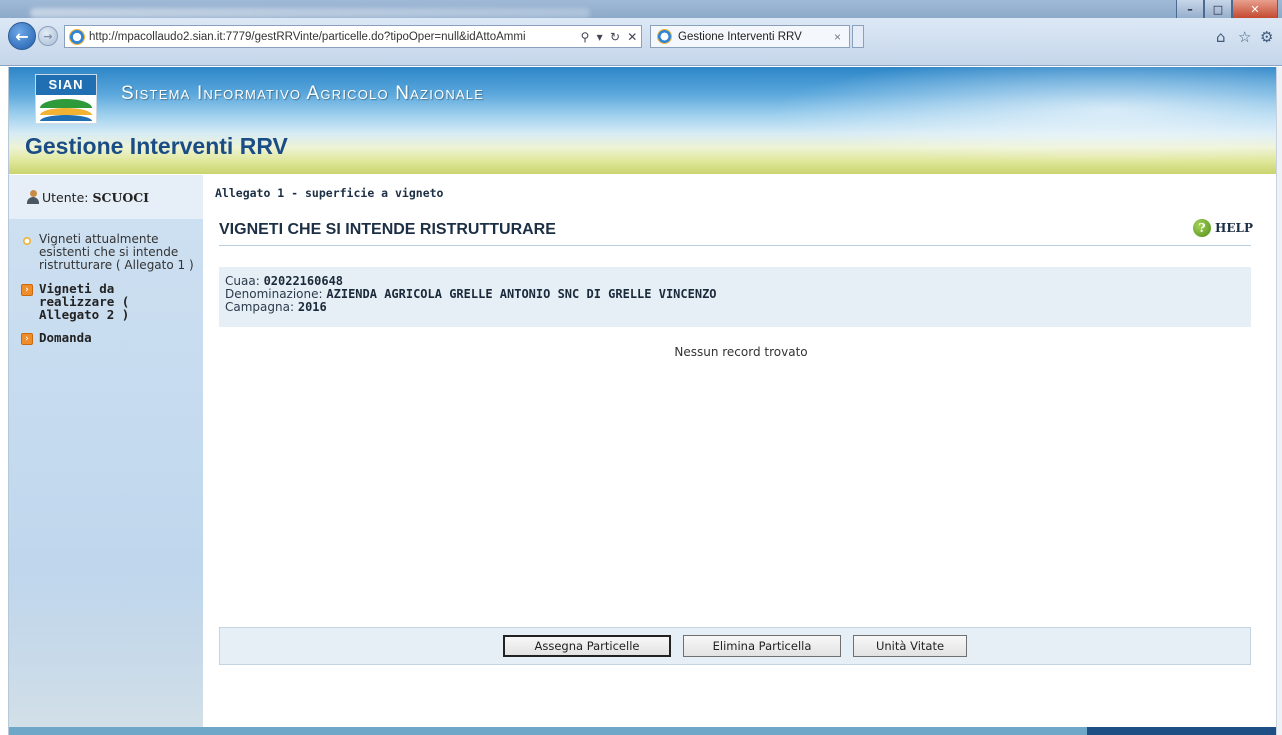 The height and width of the screenshot is (735, 1282). What do you see at coordinates (910, 646) in the screenshot?
I see `unita-vitate-button: Unità Vitate` at bounding box center [910, 646].